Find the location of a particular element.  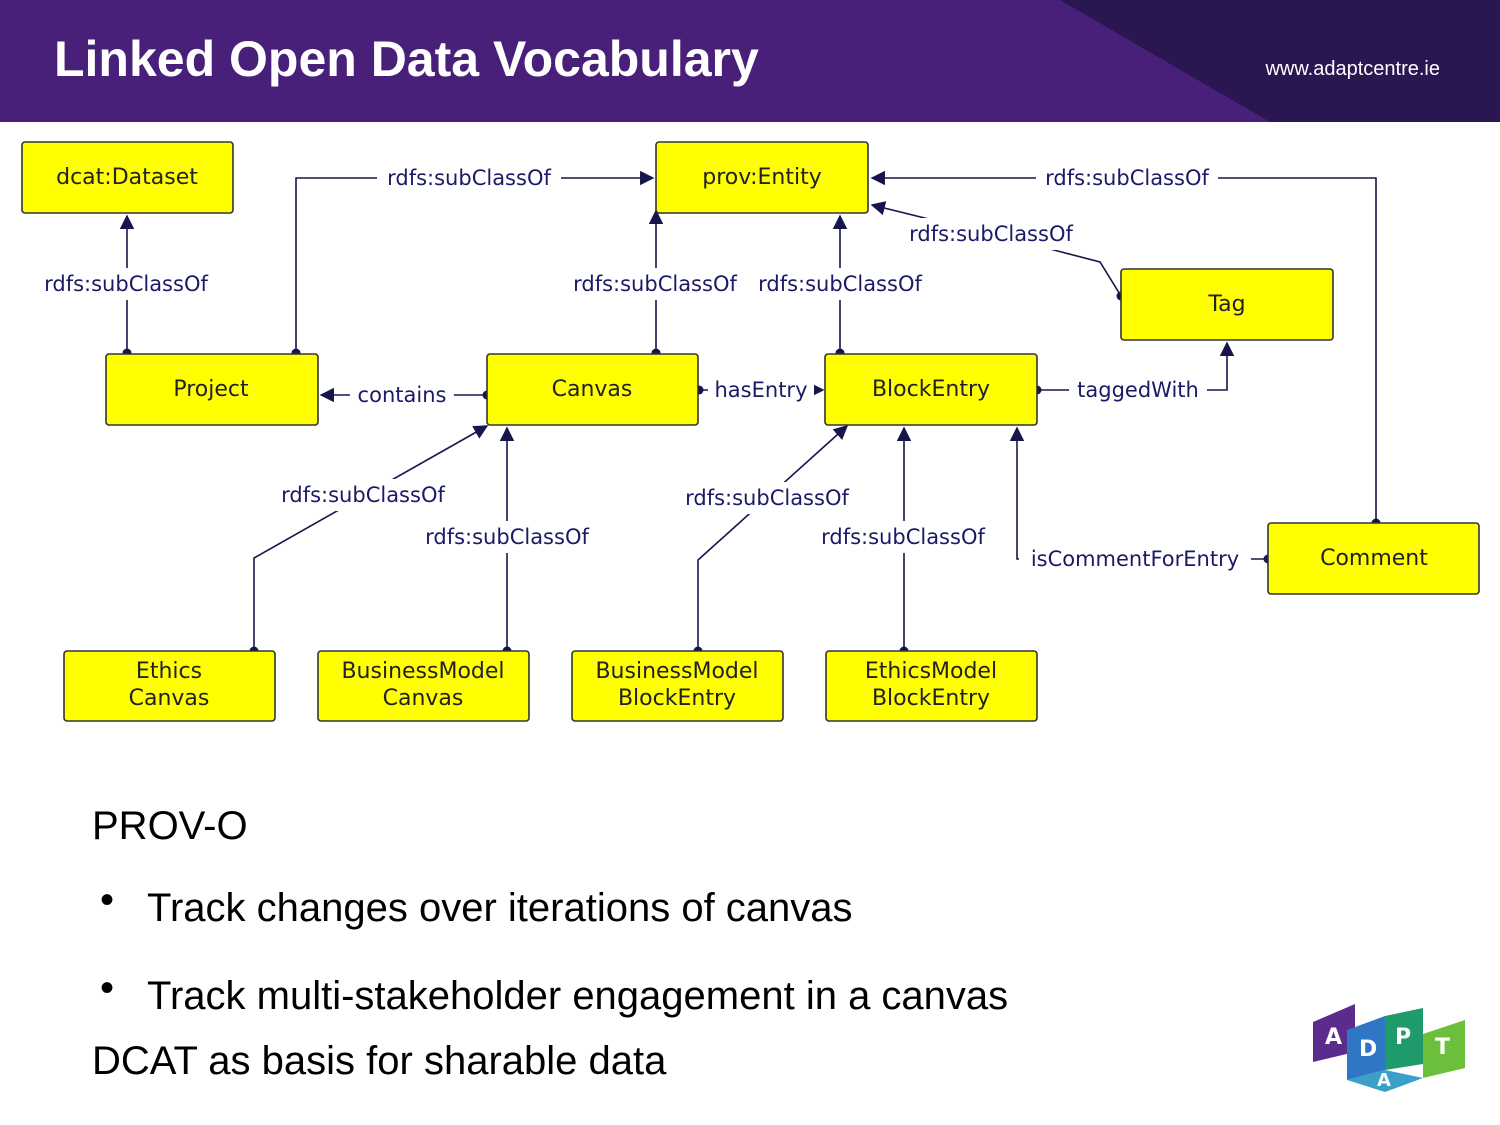

node-ethics-canvas: Ethics Canvas is located at coordinates (169, 686).